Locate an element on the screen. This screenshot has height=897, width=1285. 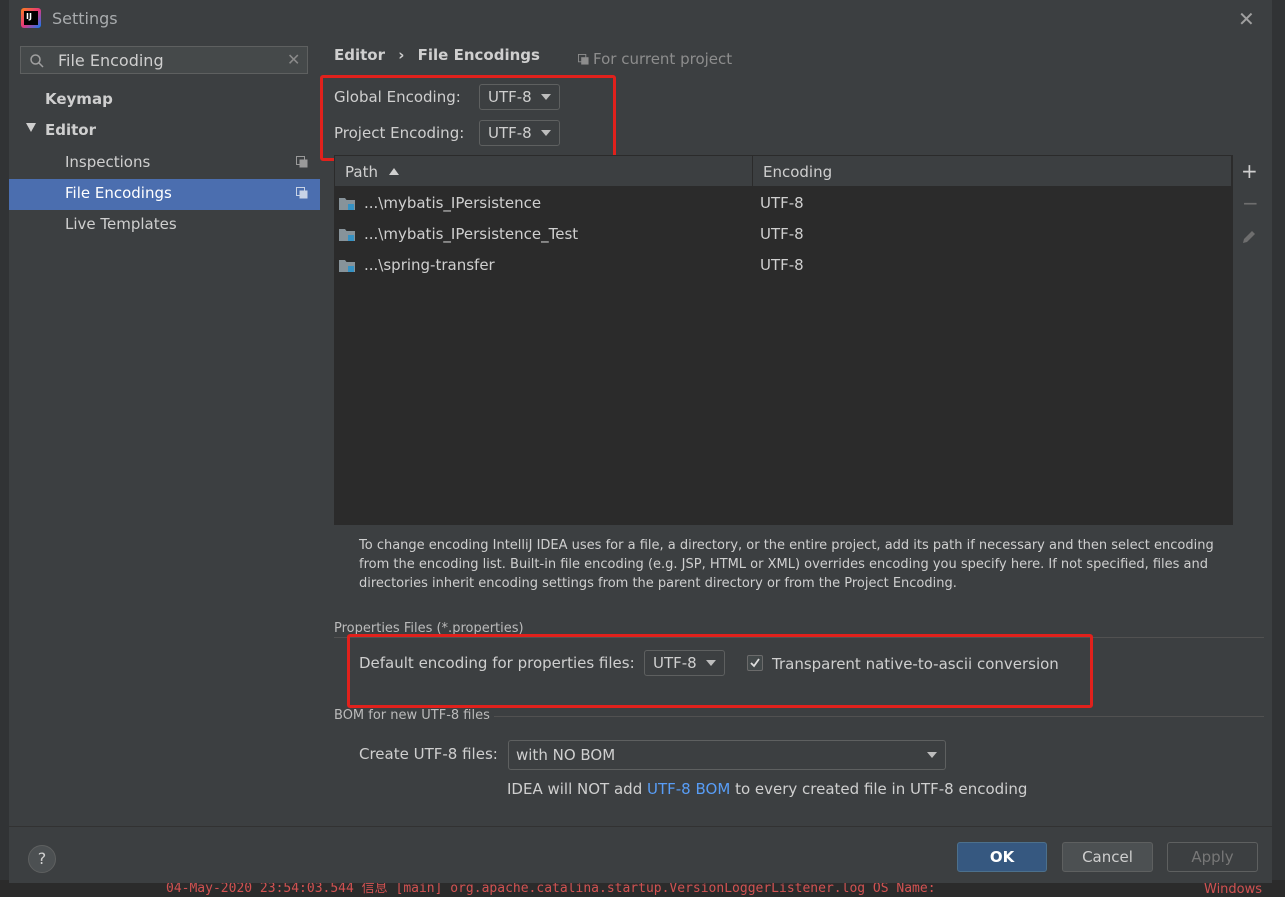
close-icon: ✕ is located at coordinates (1246, 19).